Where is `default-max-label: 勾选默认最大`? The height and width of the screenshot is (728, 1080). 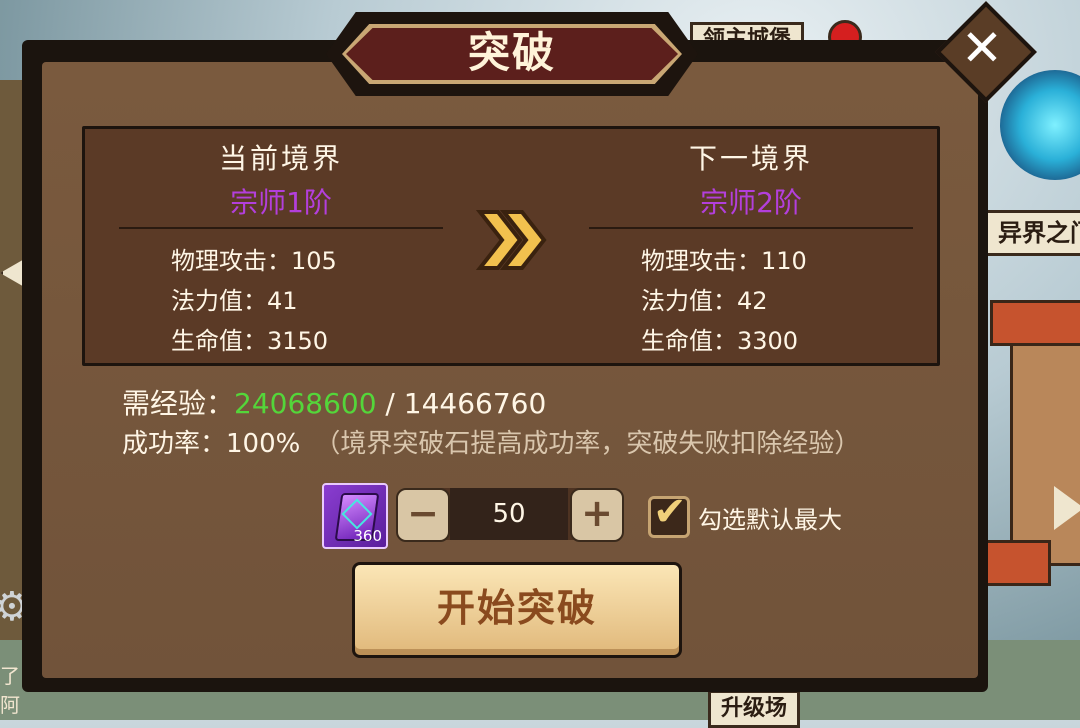 default-max-label: 勾选默认最大 is located at coordinates (770, 517).